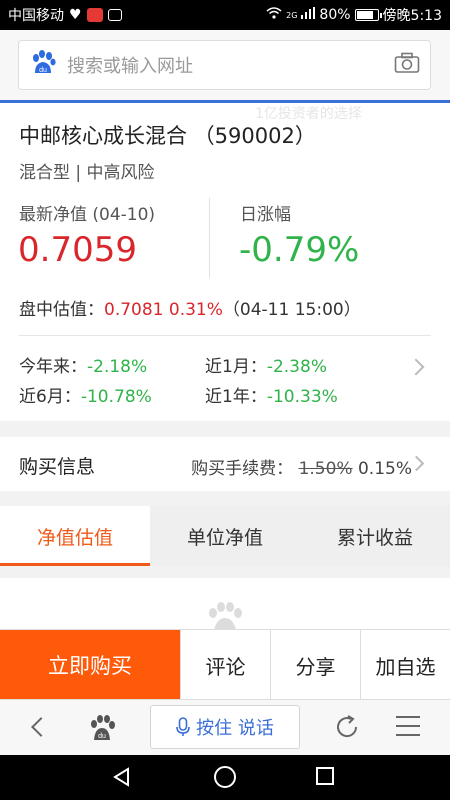 The width and height of the screenshot is (450, 800). What do you see at coordinates (265, 215) in the screenshot?
I see `change-label: 日涨幅` at bounding box center [265, 215].